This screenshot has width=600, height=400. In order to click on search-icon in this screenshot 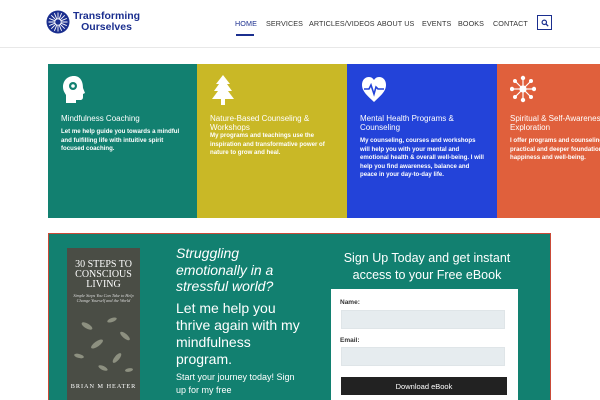, I will do `click(544, 22)`.